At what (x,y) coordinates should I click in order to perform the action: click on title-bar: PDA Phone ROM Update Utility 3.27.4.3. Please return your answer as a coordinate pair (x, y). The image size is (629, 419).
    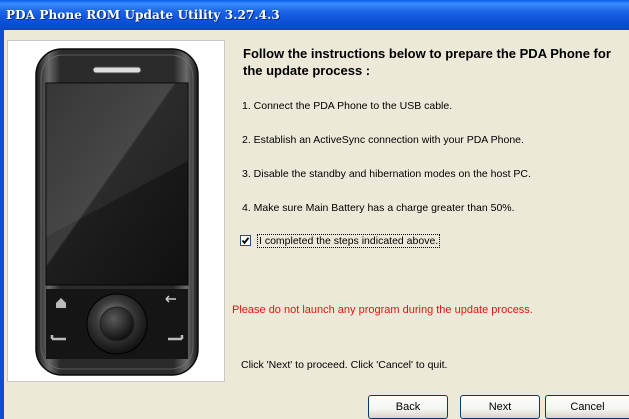
    Looking at the image, I should click on (314, 15).